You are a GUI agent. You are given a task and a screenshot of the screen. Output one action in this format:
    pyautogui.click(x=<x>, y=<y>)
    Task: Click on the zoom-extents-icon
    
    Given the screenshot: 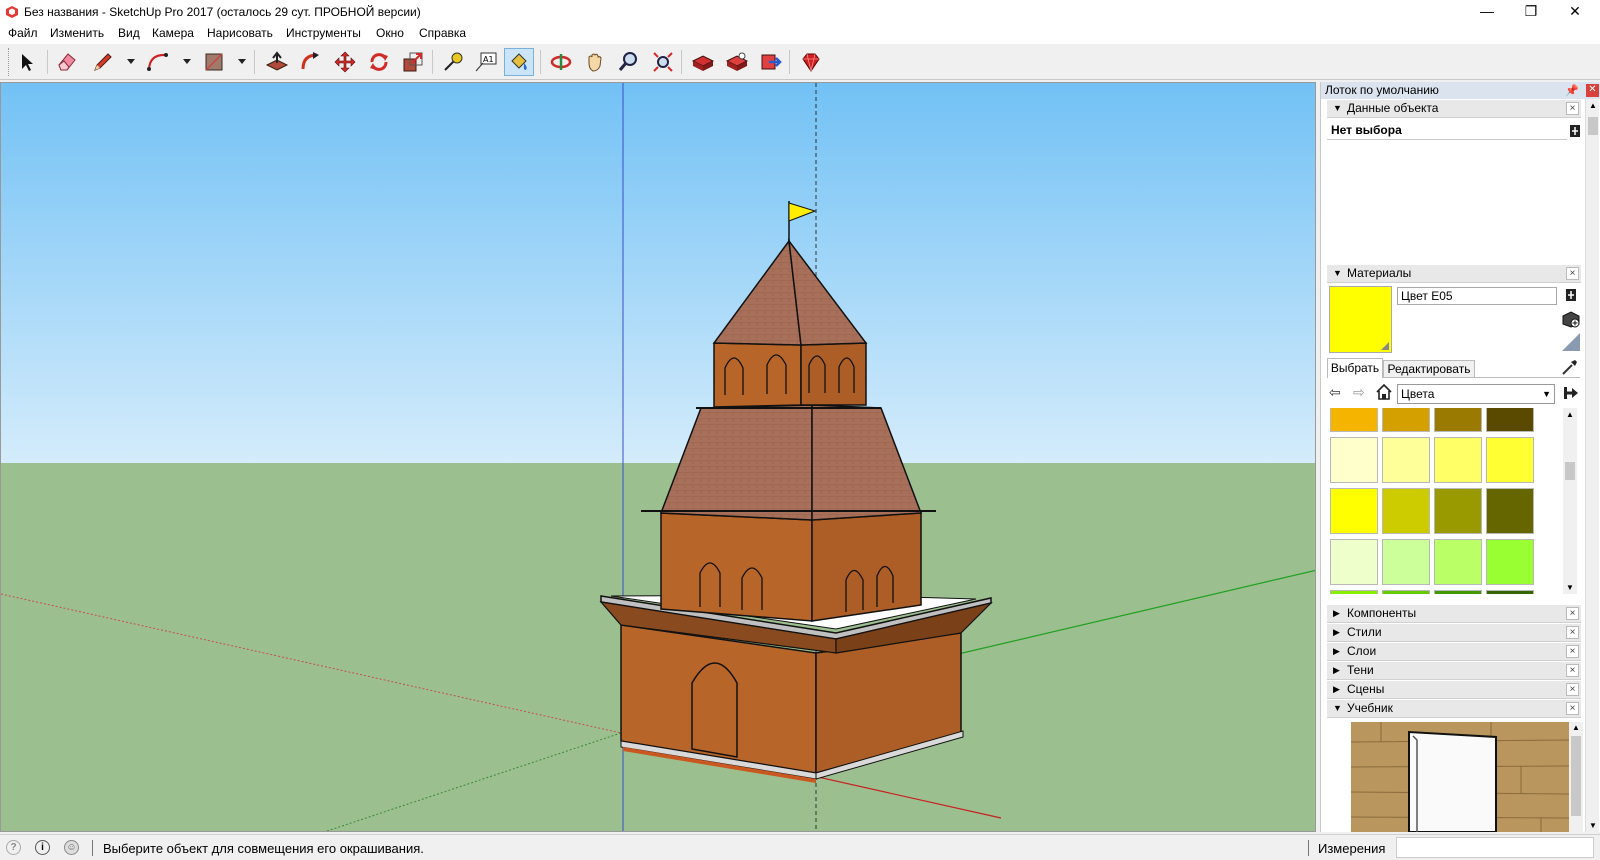 What is the action you would take?
    pyautogui.click(x=663, y=62)
    